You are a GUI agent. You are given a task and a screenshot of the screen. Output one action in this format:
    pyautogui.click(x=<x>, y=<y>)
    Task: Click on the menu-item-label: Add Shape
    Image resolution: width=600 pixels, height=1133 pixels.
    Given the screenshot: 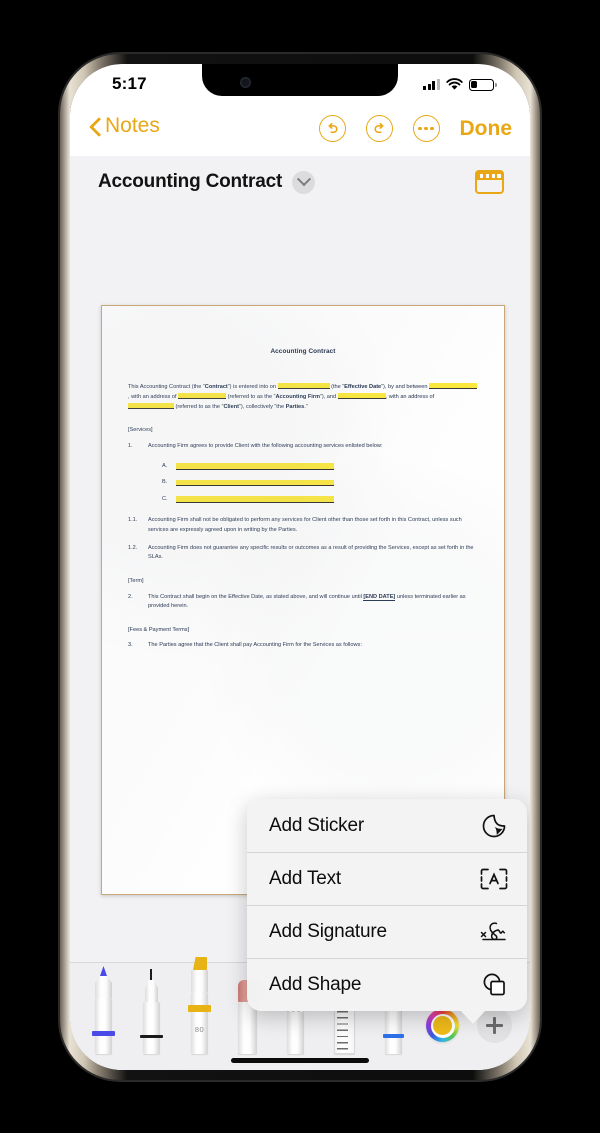 What is the action you would take?
    pyautogui.click(x=315, y=984)
    